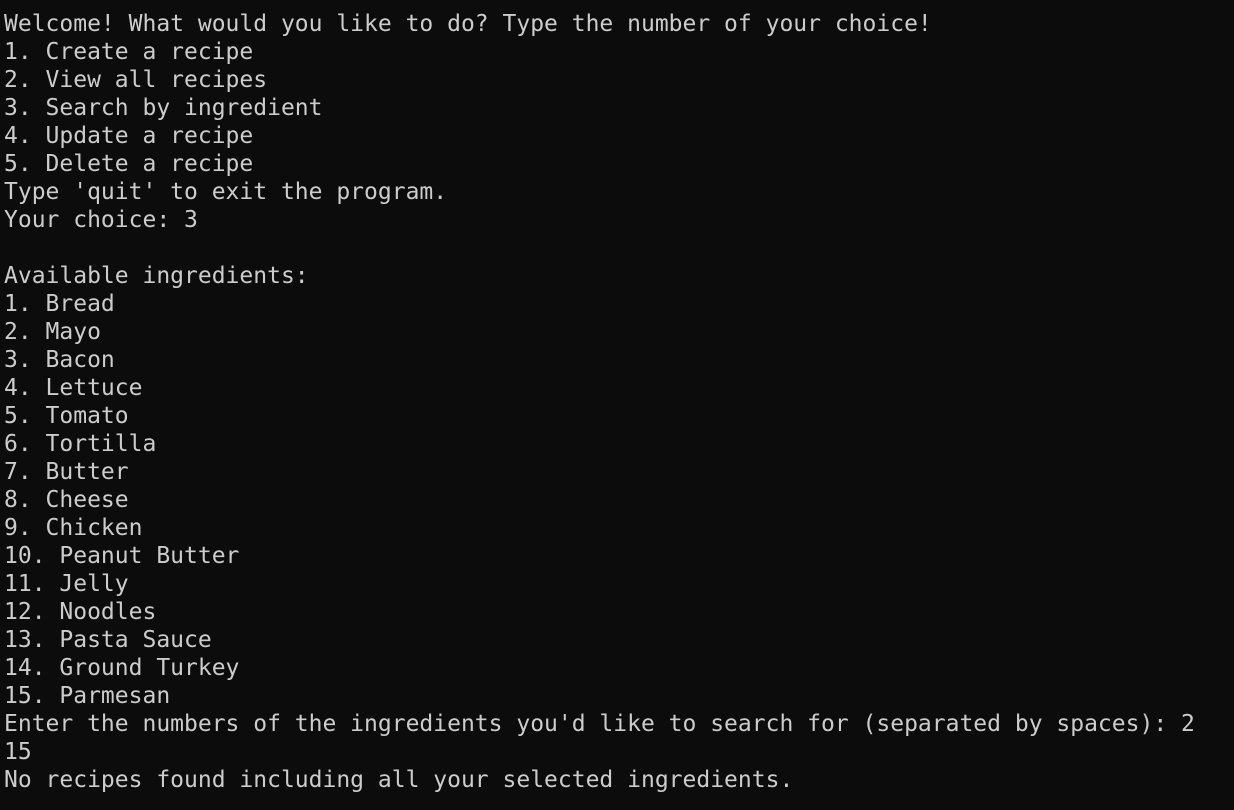  Describe the element at coordinates (156, 276) in the screenshot. I see `available-ingredients-header: Available ingredients:` at that location.